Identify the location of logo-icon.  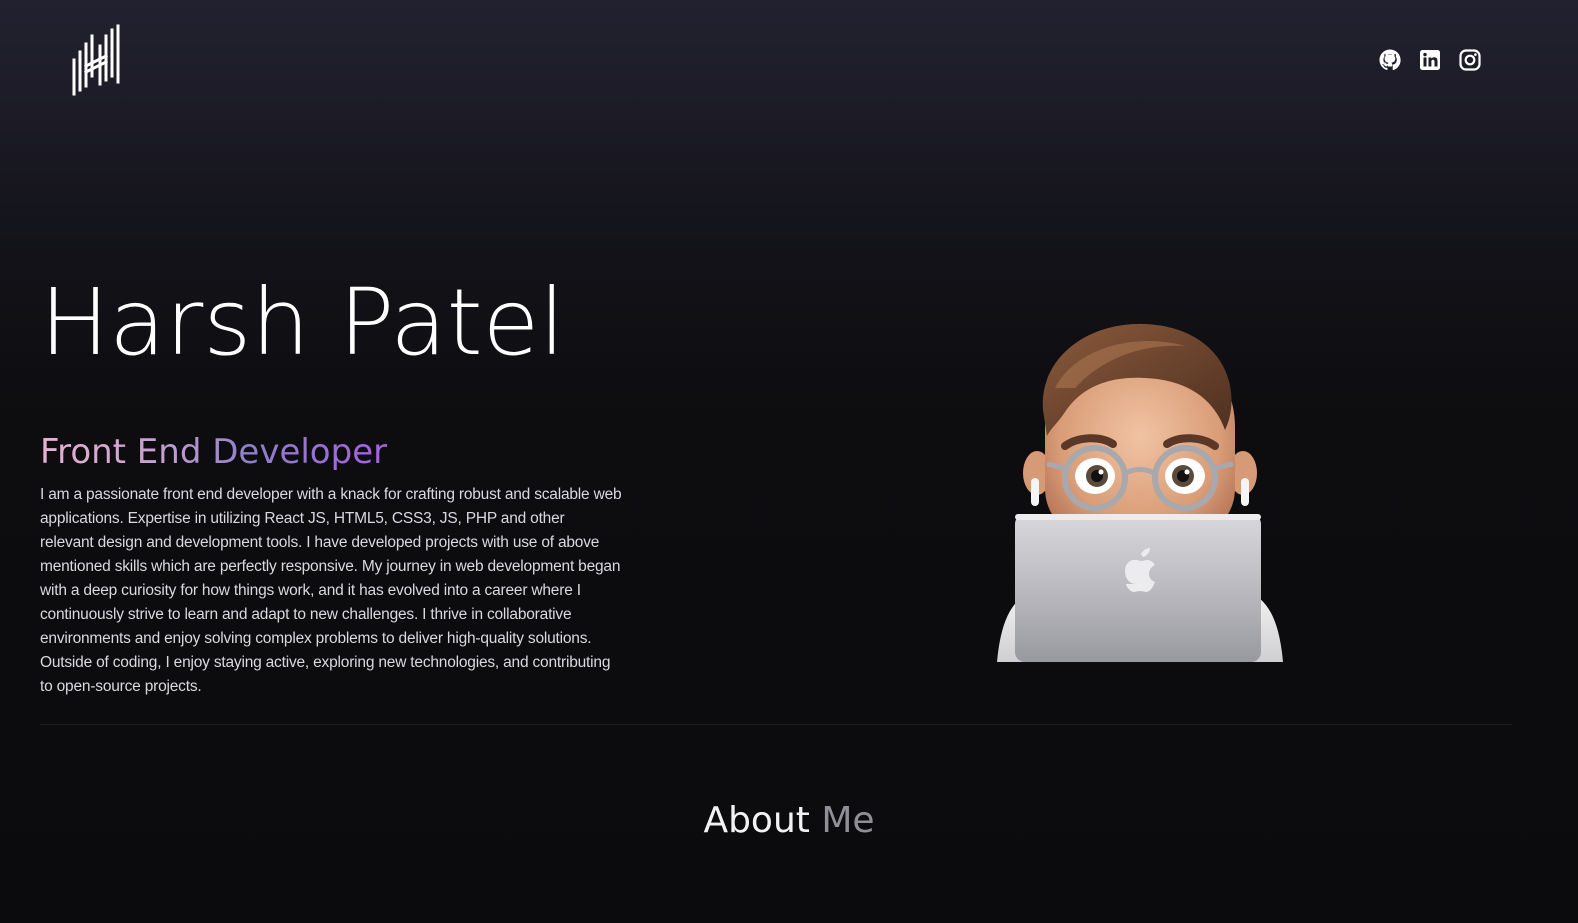
(96, 60).